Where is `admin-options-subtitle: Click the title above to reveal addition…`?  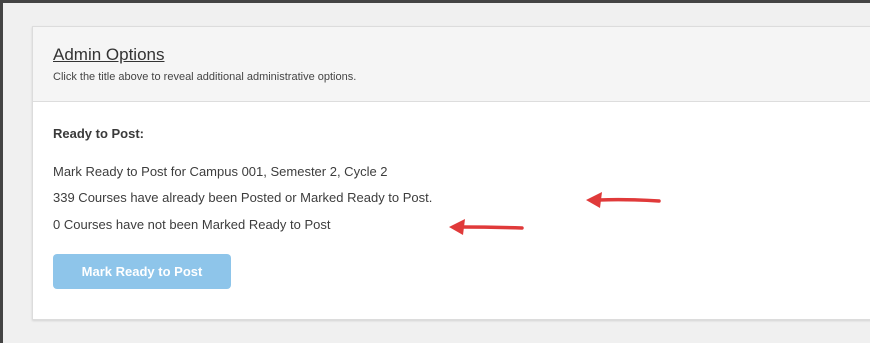
admin-options-subtitle: Click the title above to reveal addition… is located at coordinates (205, 77).